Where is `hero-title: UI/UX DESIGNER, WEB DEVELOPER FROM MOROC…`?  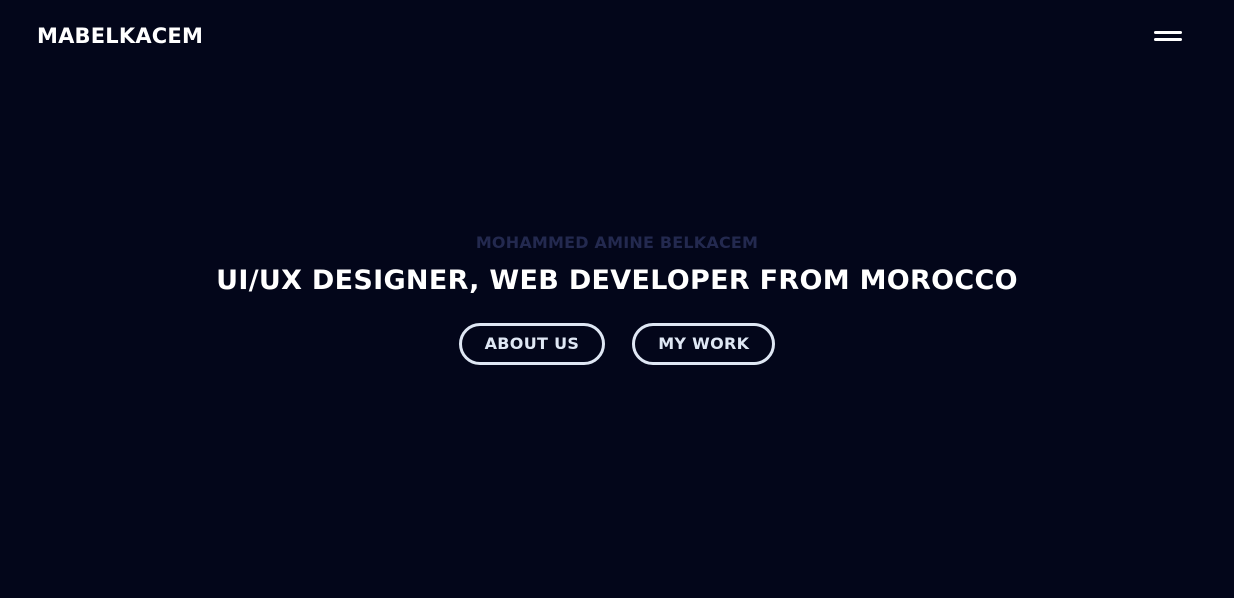
hero-title: UI/UX DESIGNER, WEB DEVELOPER FROM MOROC… is located at coordinates (617, 280).